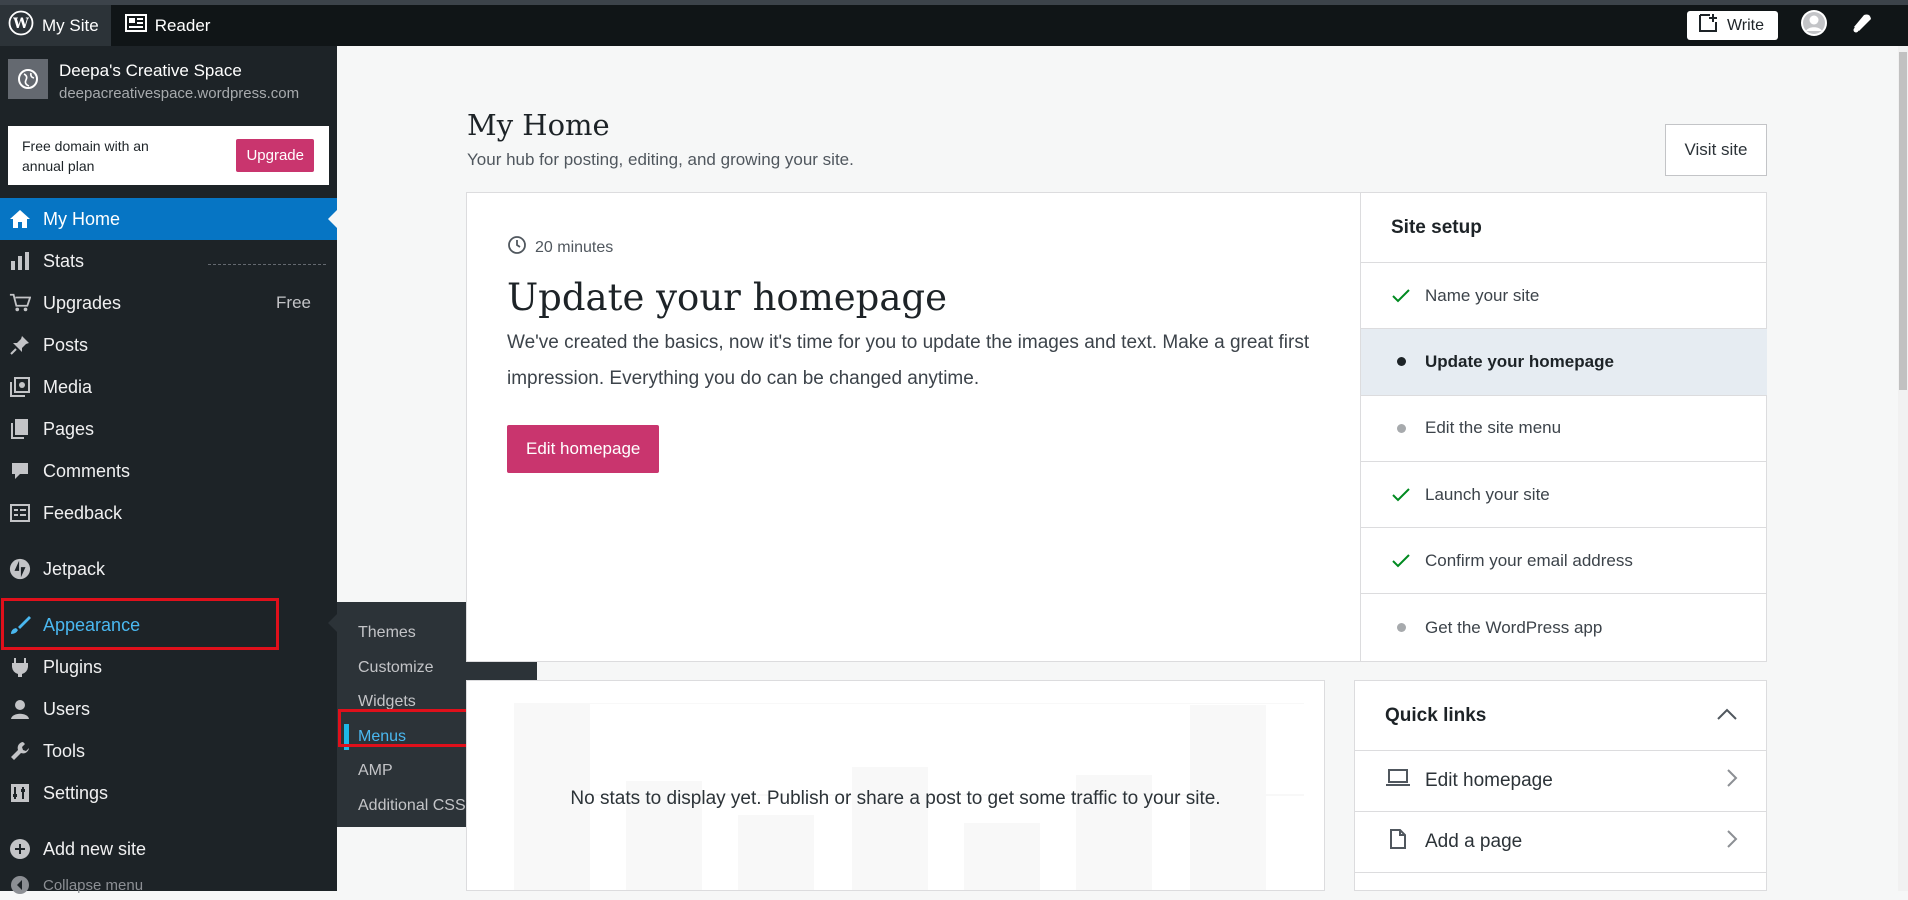 The height and width of the screenshot is (900, 1908). I want to click on sidebar-item-label: Pages, so click(69, 428).